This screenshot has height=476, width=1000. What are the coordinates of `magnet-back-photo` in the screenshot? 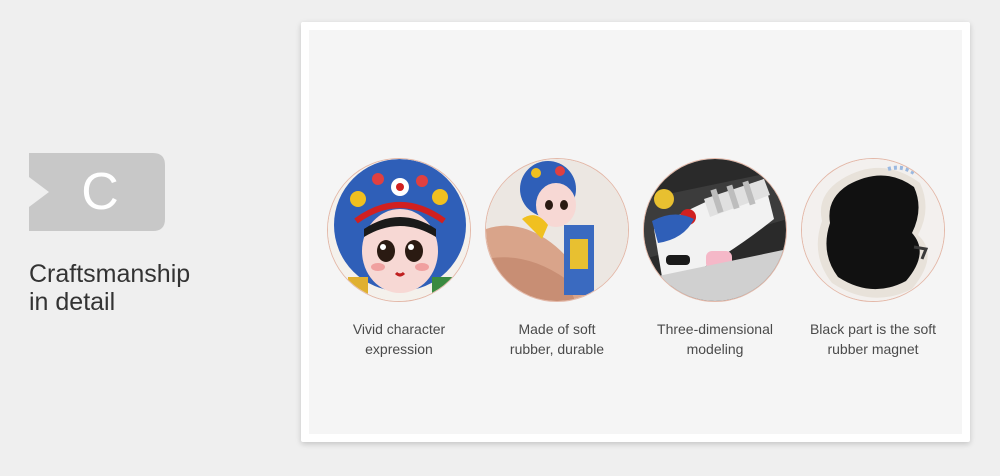 It's located at (873, 230).